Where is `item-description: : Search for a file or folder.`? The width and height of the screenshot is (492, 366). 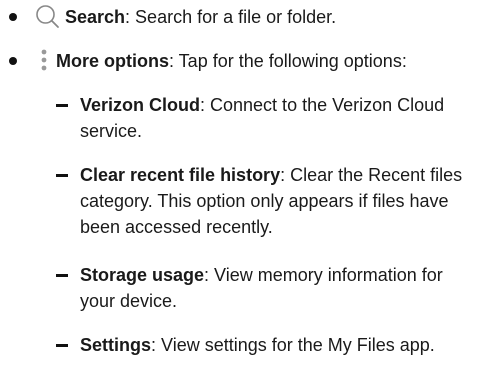
item-description: : Search for a file or folder. is located at coordinates (231, 17).